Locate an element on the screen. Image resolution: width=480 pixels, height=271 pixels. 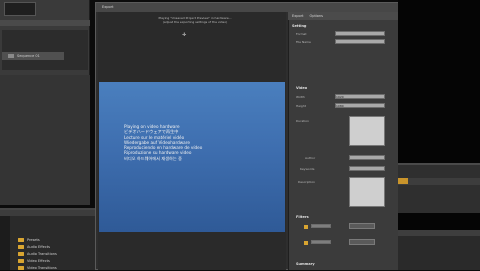
keywords-field is located at coordinates (367, 168).